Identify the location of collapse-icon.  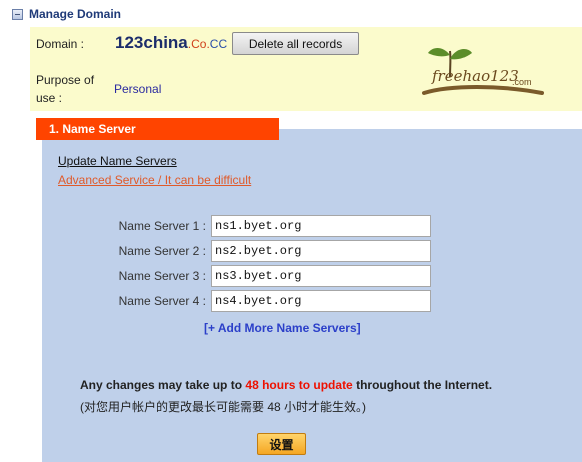
(17, 14).